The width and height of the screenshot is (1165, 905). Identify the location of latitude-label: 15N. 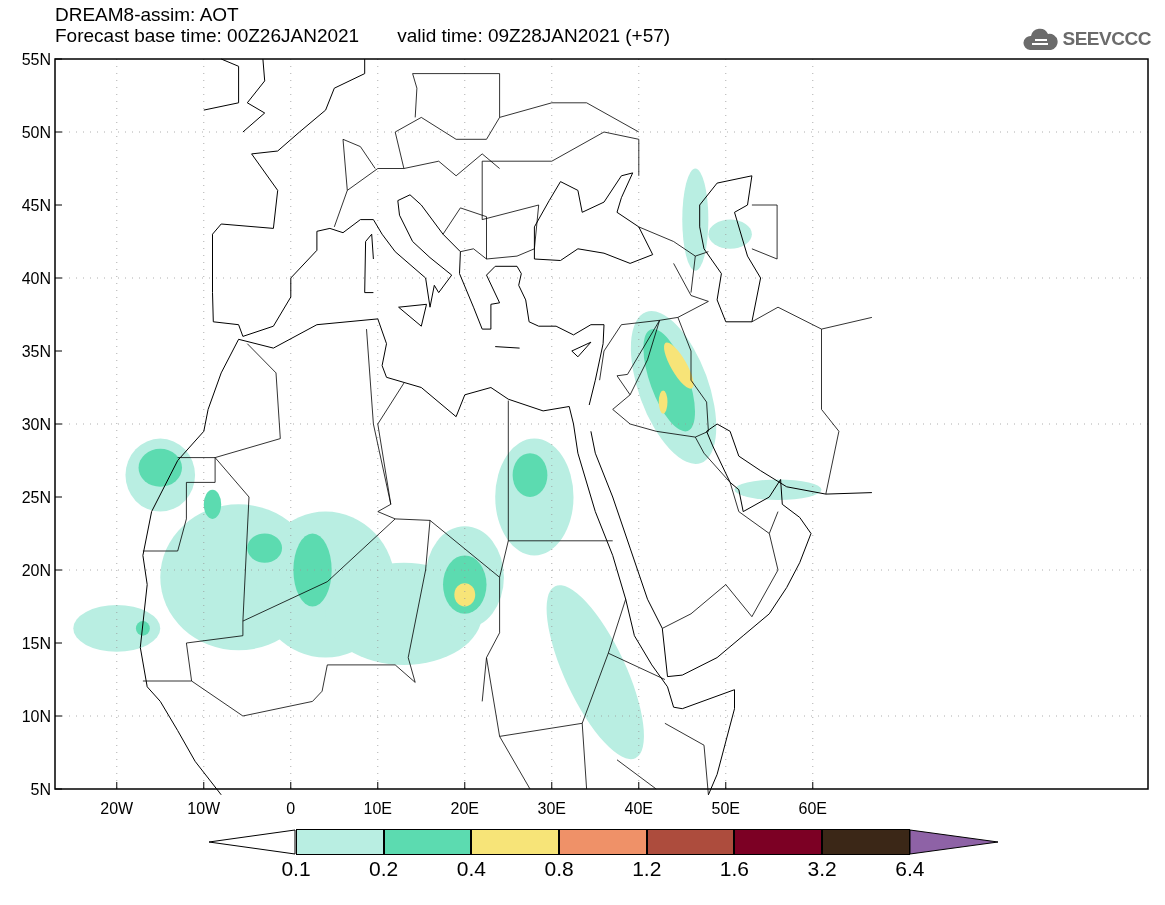
(36, 643).